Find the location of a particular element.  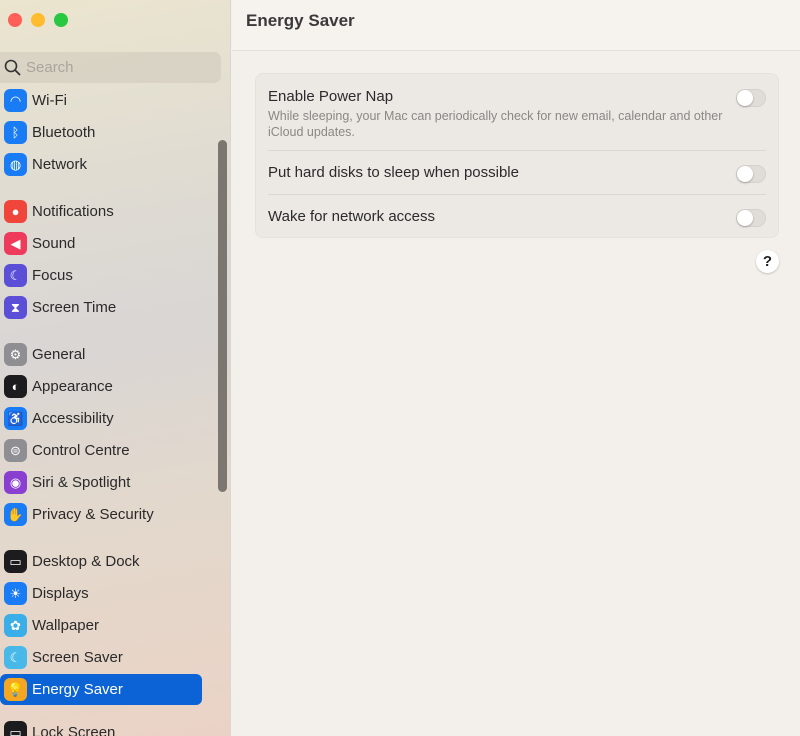

sidebar-item-label: Accessibility is located at coordinates (73, 418).